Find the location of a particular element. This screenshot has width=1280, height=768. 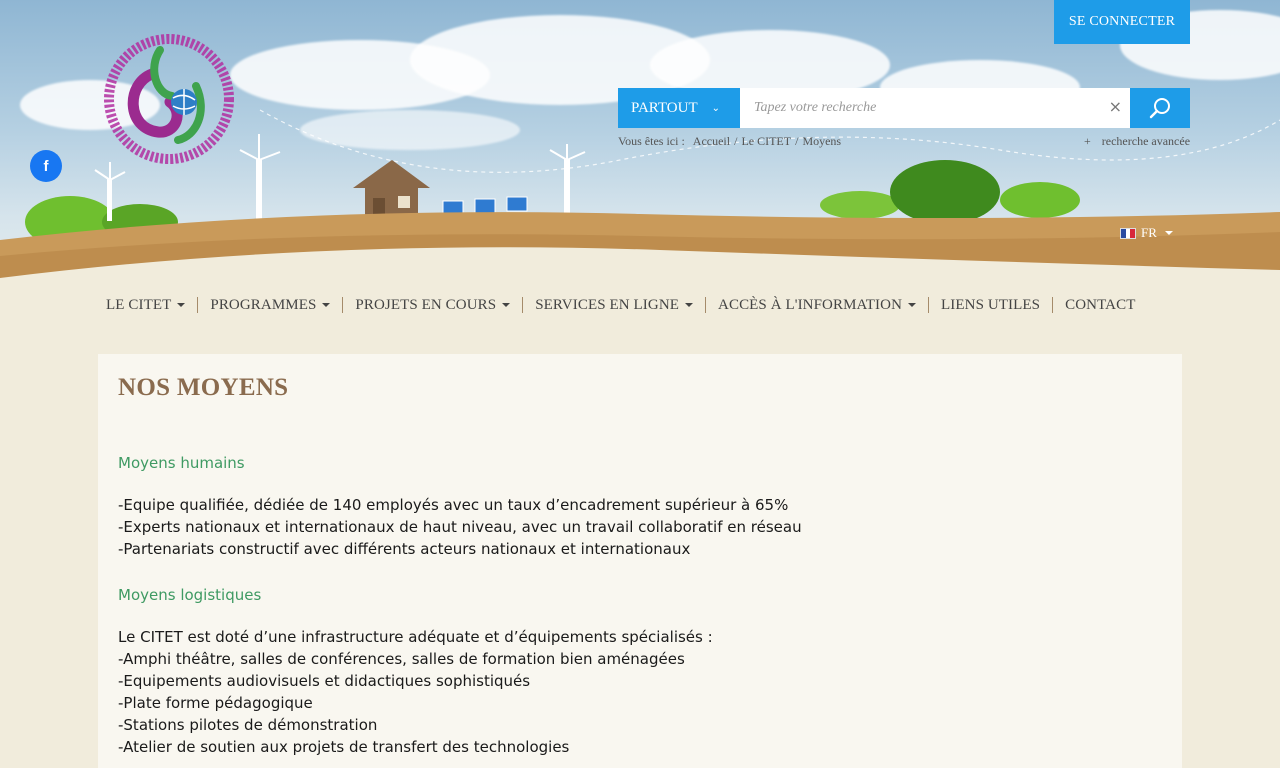

login-button: SE CONNECTER is located at coordinates (1122, 22).